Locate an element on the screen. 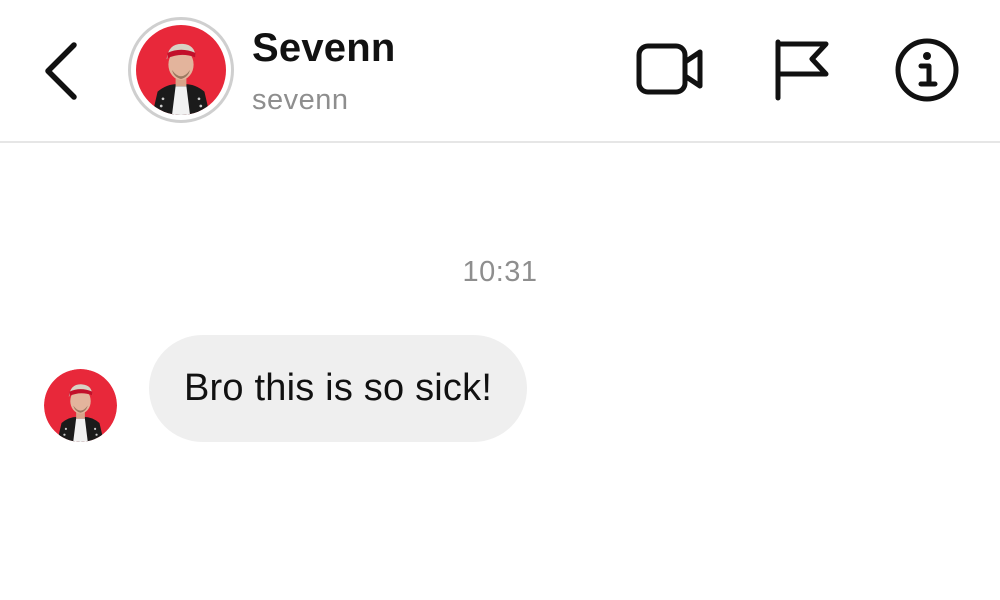 The image size is (1000, 600). contact-display-name: Sevenn is located at coordinates (324, 48).